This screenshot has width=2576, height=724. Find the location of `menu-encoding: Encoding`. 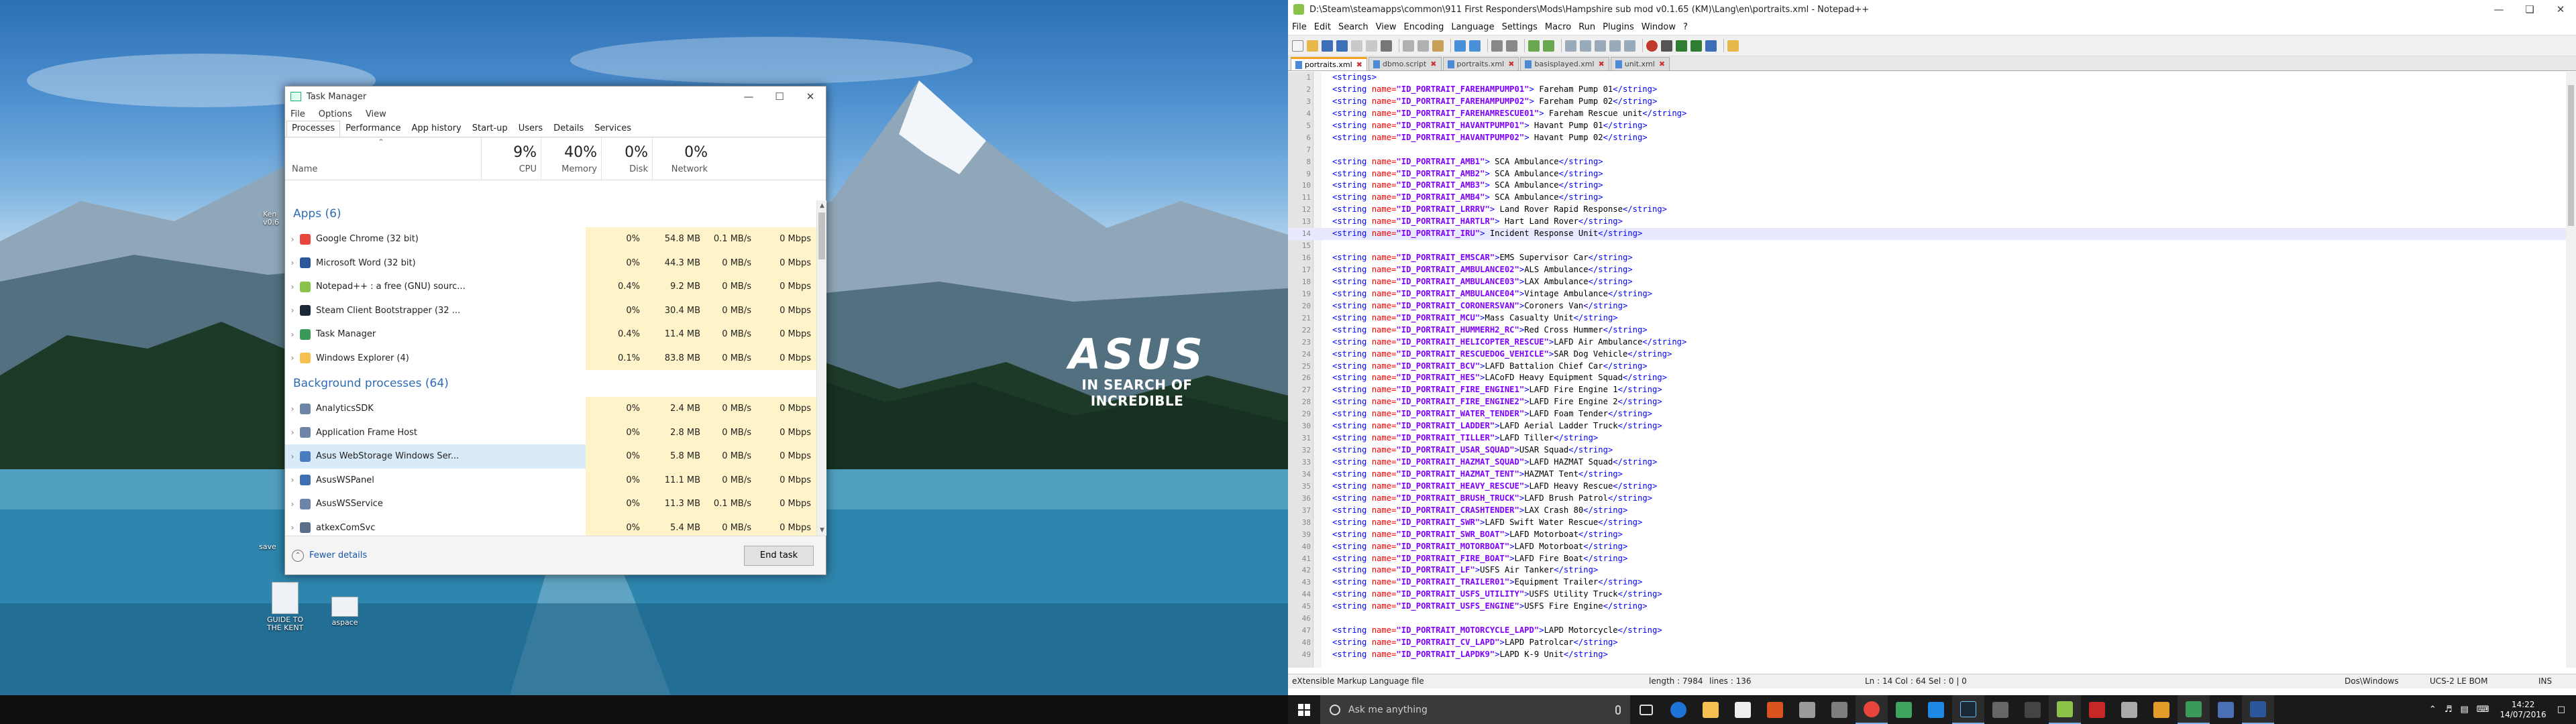

menu-encoding: Encoding is located at coordinates (1423, 27).